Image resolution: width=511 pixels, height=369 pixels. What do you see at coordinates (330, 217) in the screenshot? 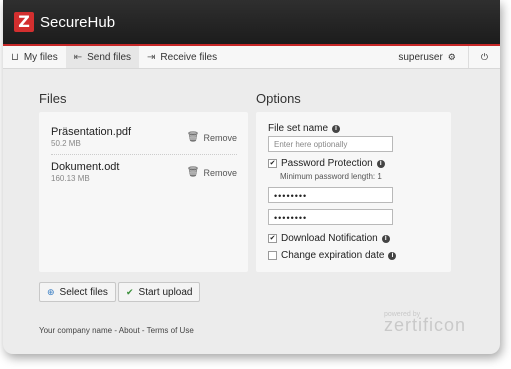
I see `password-confirm-field: ••••••••` at bounding box center [330, 217].